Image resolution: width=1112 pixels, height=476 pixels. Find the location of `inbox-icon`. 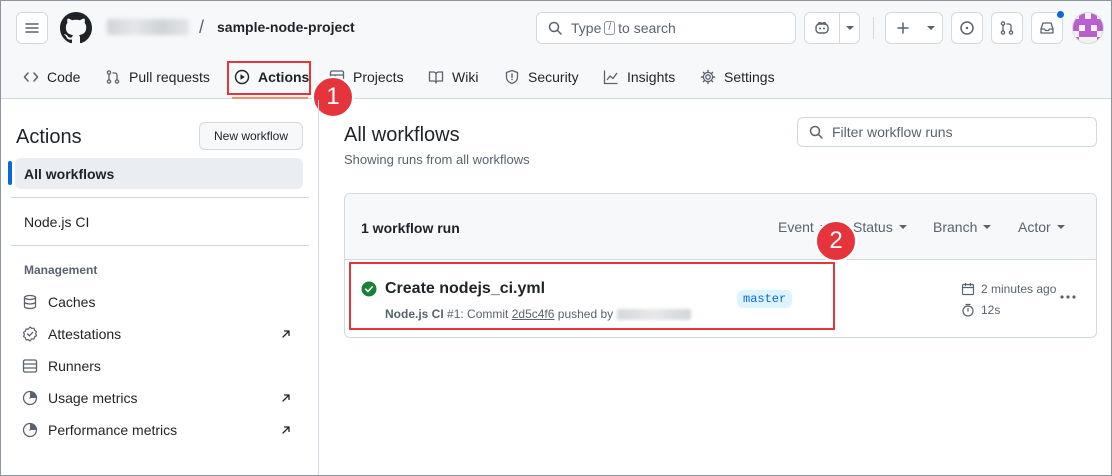

inbox-icon is located at coordinates (1047, 28).